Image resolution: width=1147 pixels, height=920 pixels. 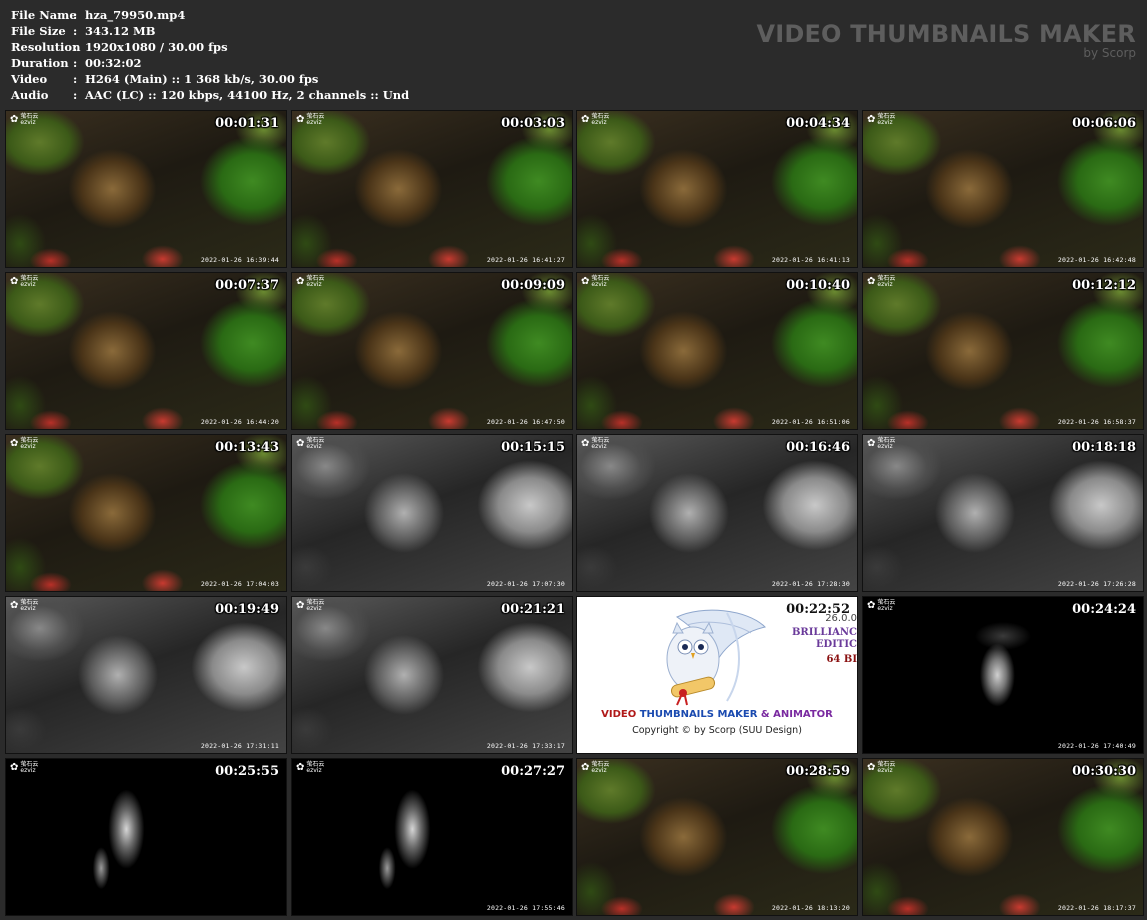 I want to click on video-thumbnail: ✿ 萤石云 ezviz 00:21:21 2022-01-26 17:33:17, so click(x=432, y=675).